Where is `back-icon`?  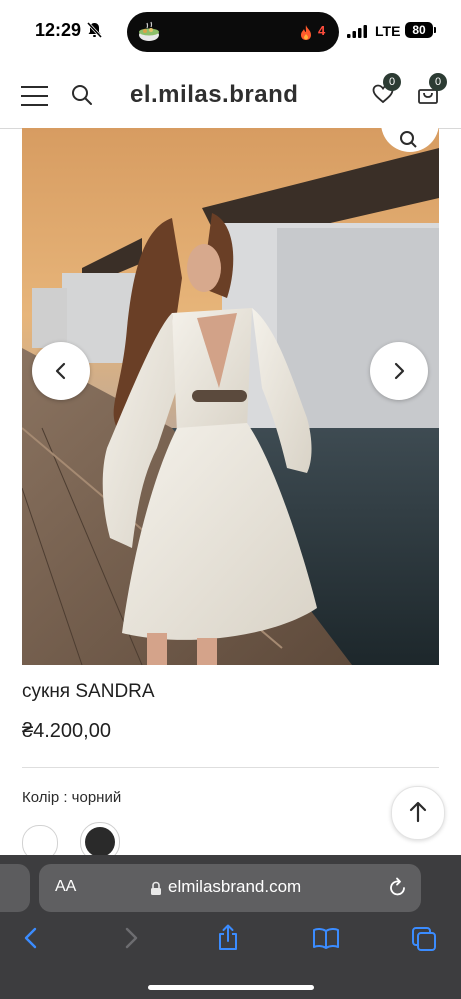 back-icon is located at coordinates (31, 938).